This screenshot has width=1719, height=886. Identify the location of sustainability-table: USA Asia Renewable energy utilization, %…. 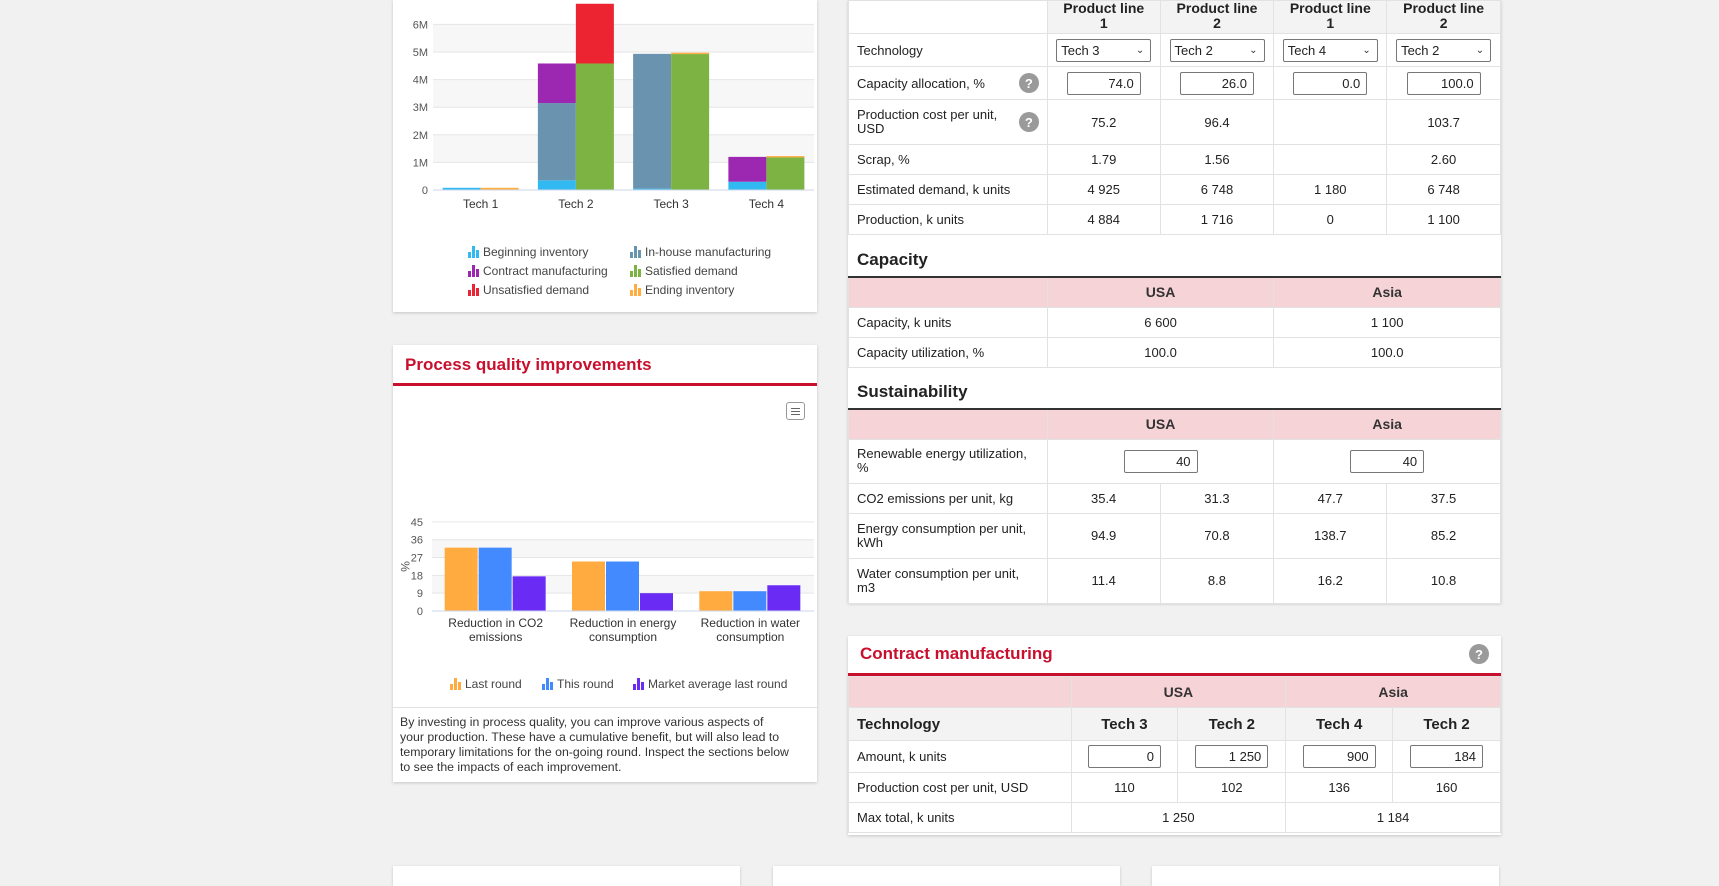
(1174, 506).